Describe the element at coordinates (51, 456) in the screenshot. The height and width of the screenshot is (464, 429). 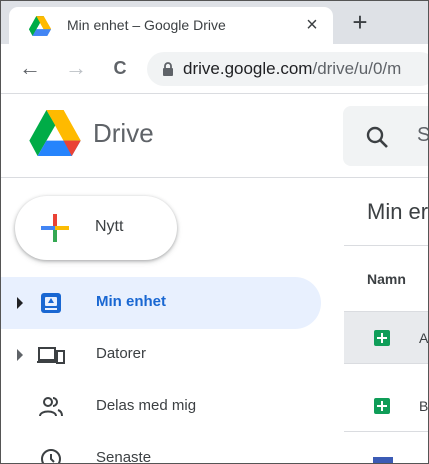
I see `recent-icon` at that location.